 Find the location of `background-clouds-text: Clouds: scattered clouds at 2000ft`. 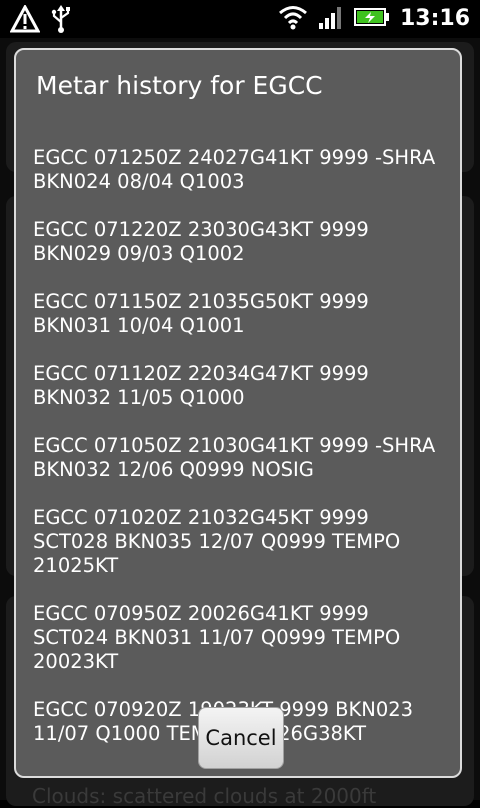

background-clouds-text: Clouds: scattered clouds at 2000ft is located at coordinates (204, 796).